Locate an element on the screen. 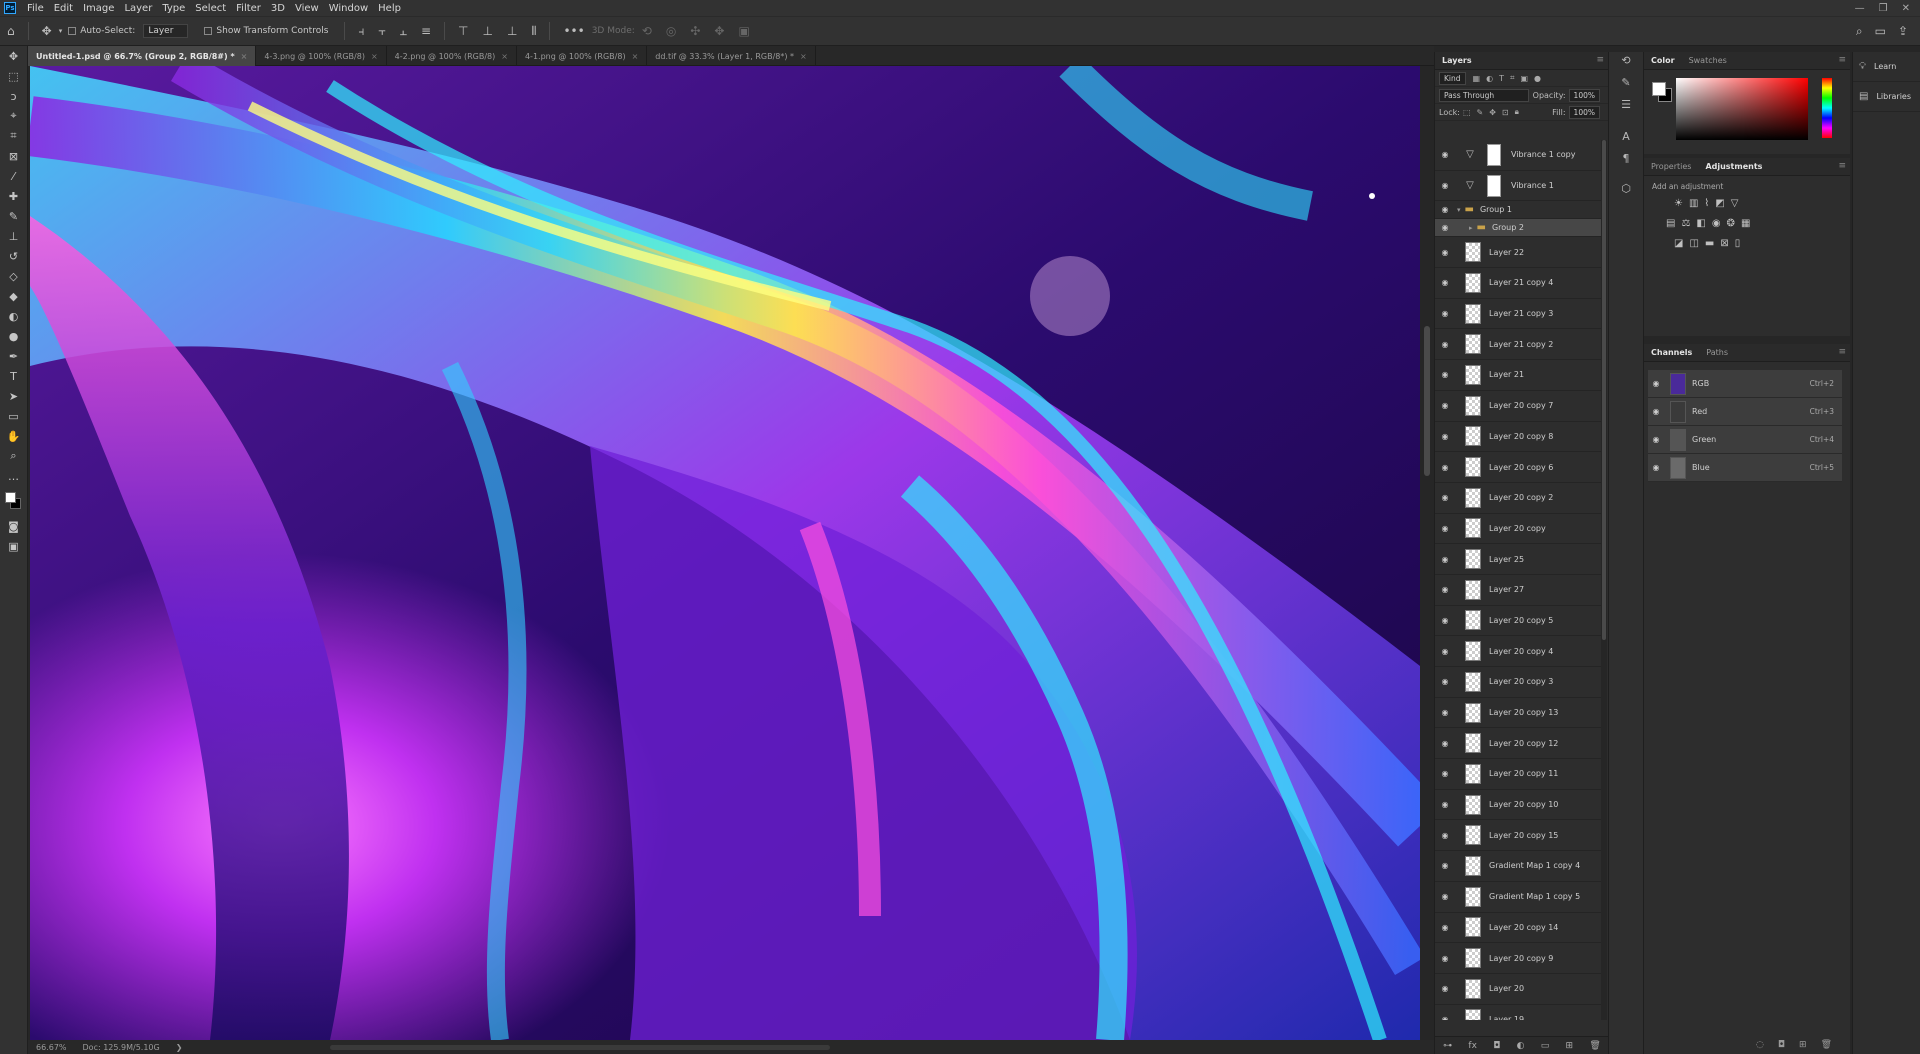  lock-image-icon: ✎ is located at coordinates (1480, 112).